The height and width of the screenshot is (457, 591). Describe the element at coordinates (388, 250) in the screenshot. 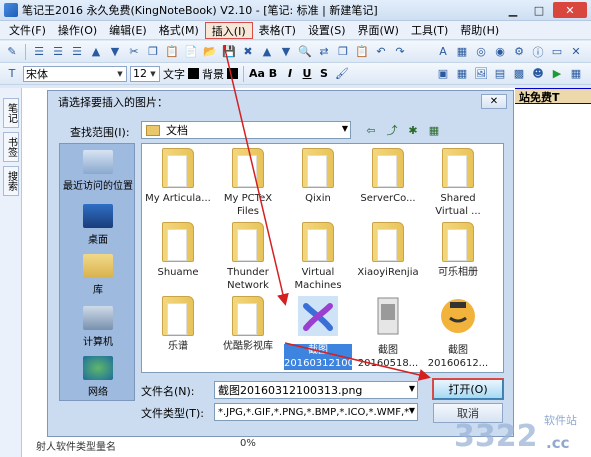

I see `file-item: XiaoyiRenjia` at that location.